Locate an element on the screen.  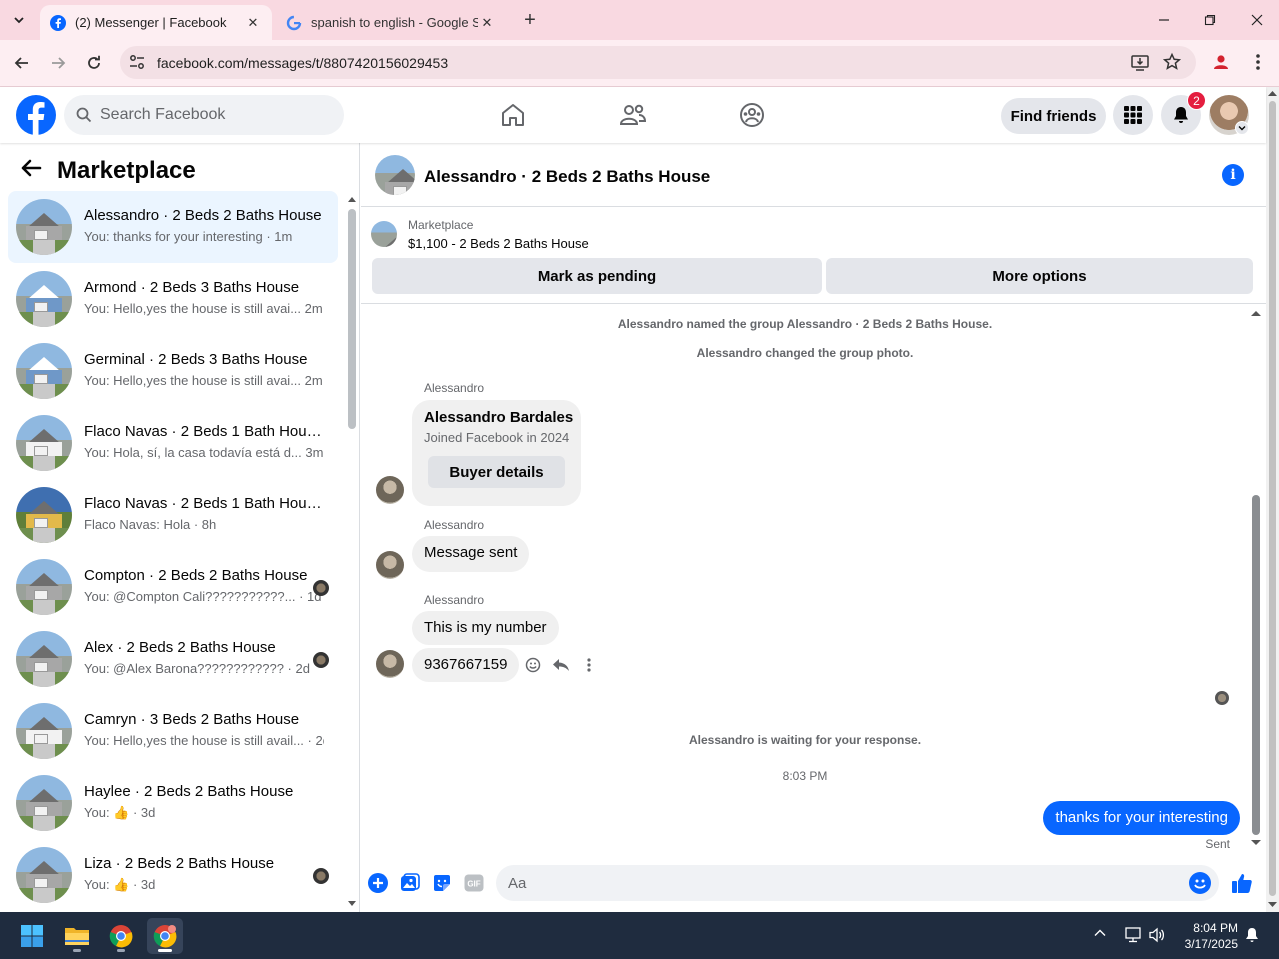
image-icon is located at coordinates (410, 882).